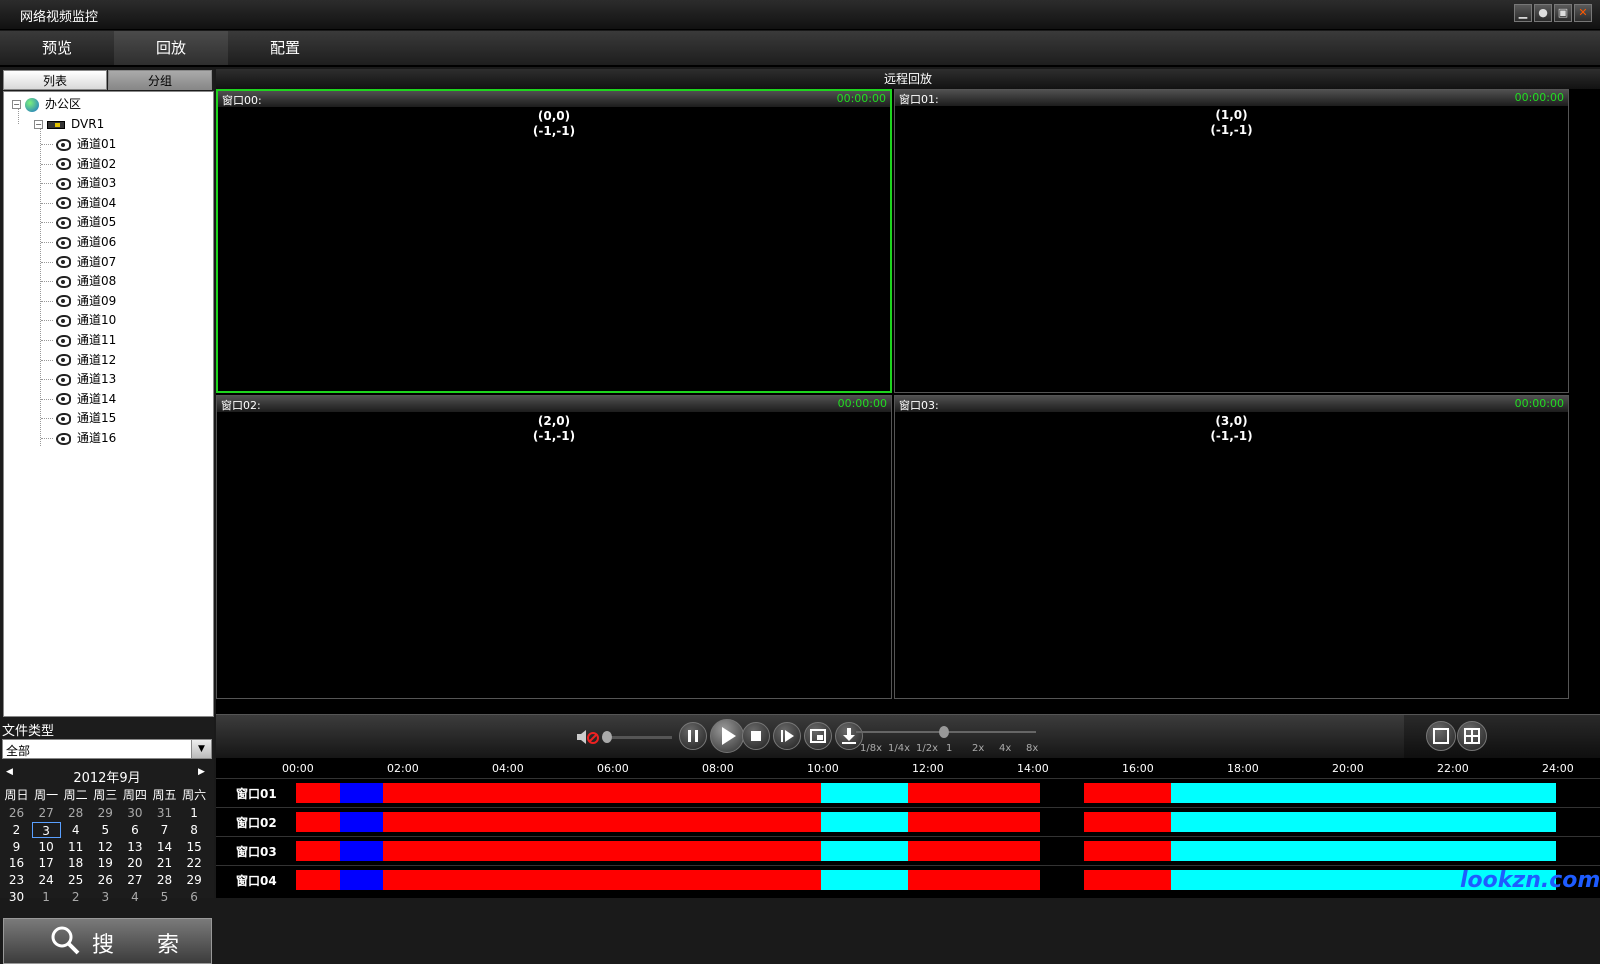 This screenshot has height=964, width=1600. Describe the element at coordinates (607, 737) in the screenshot. I see `volume-thumb` at that location.